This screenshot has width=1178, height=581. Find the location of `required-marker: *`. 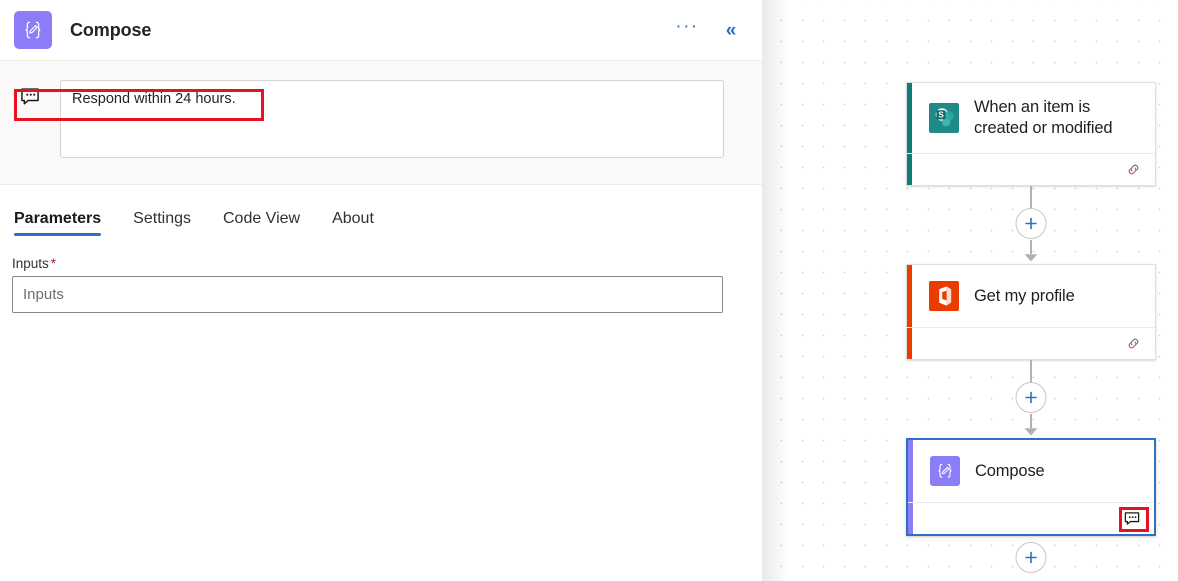

required-marker: * is located at coordinates (53, 263).